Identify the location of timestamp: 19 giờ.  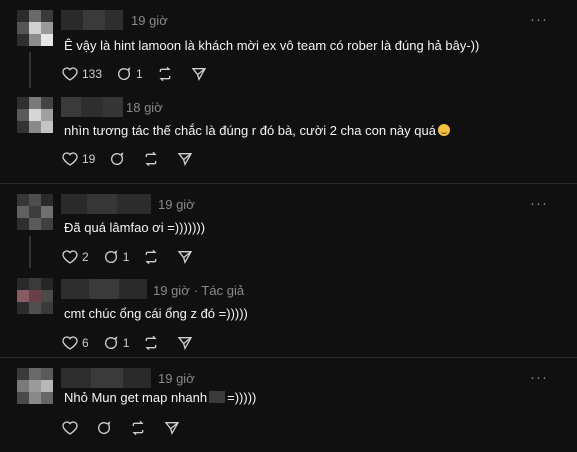
(176, 378).